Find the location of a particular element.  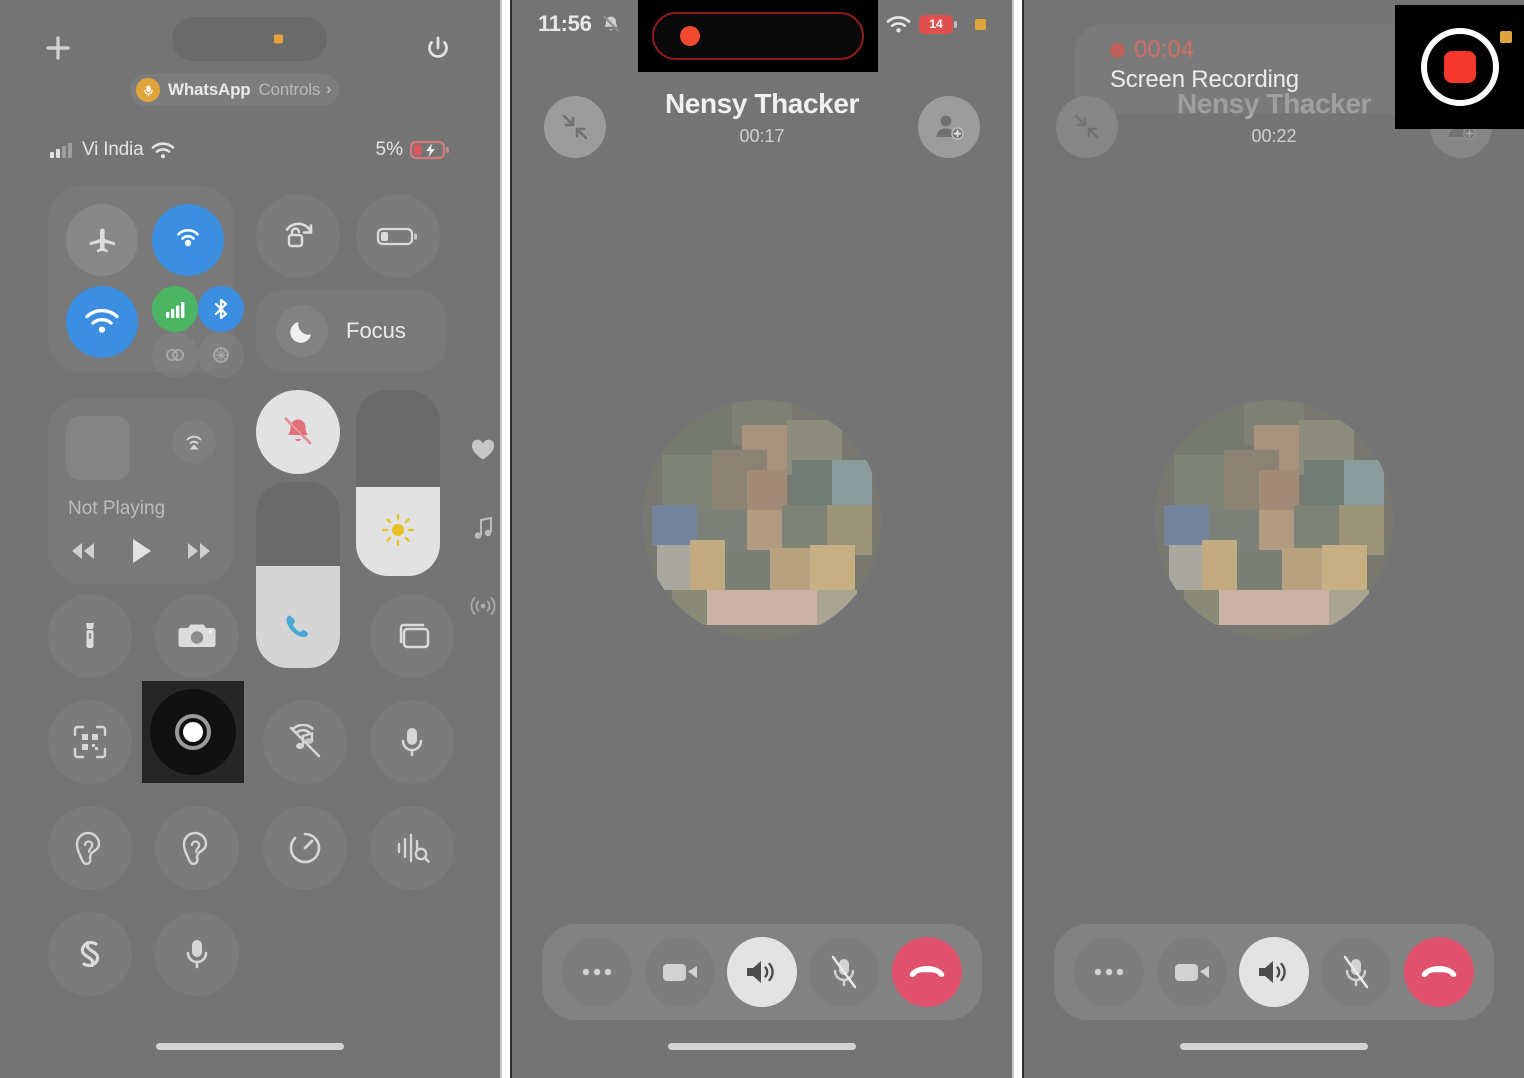

timer-button is located at coordinates (304, 848).